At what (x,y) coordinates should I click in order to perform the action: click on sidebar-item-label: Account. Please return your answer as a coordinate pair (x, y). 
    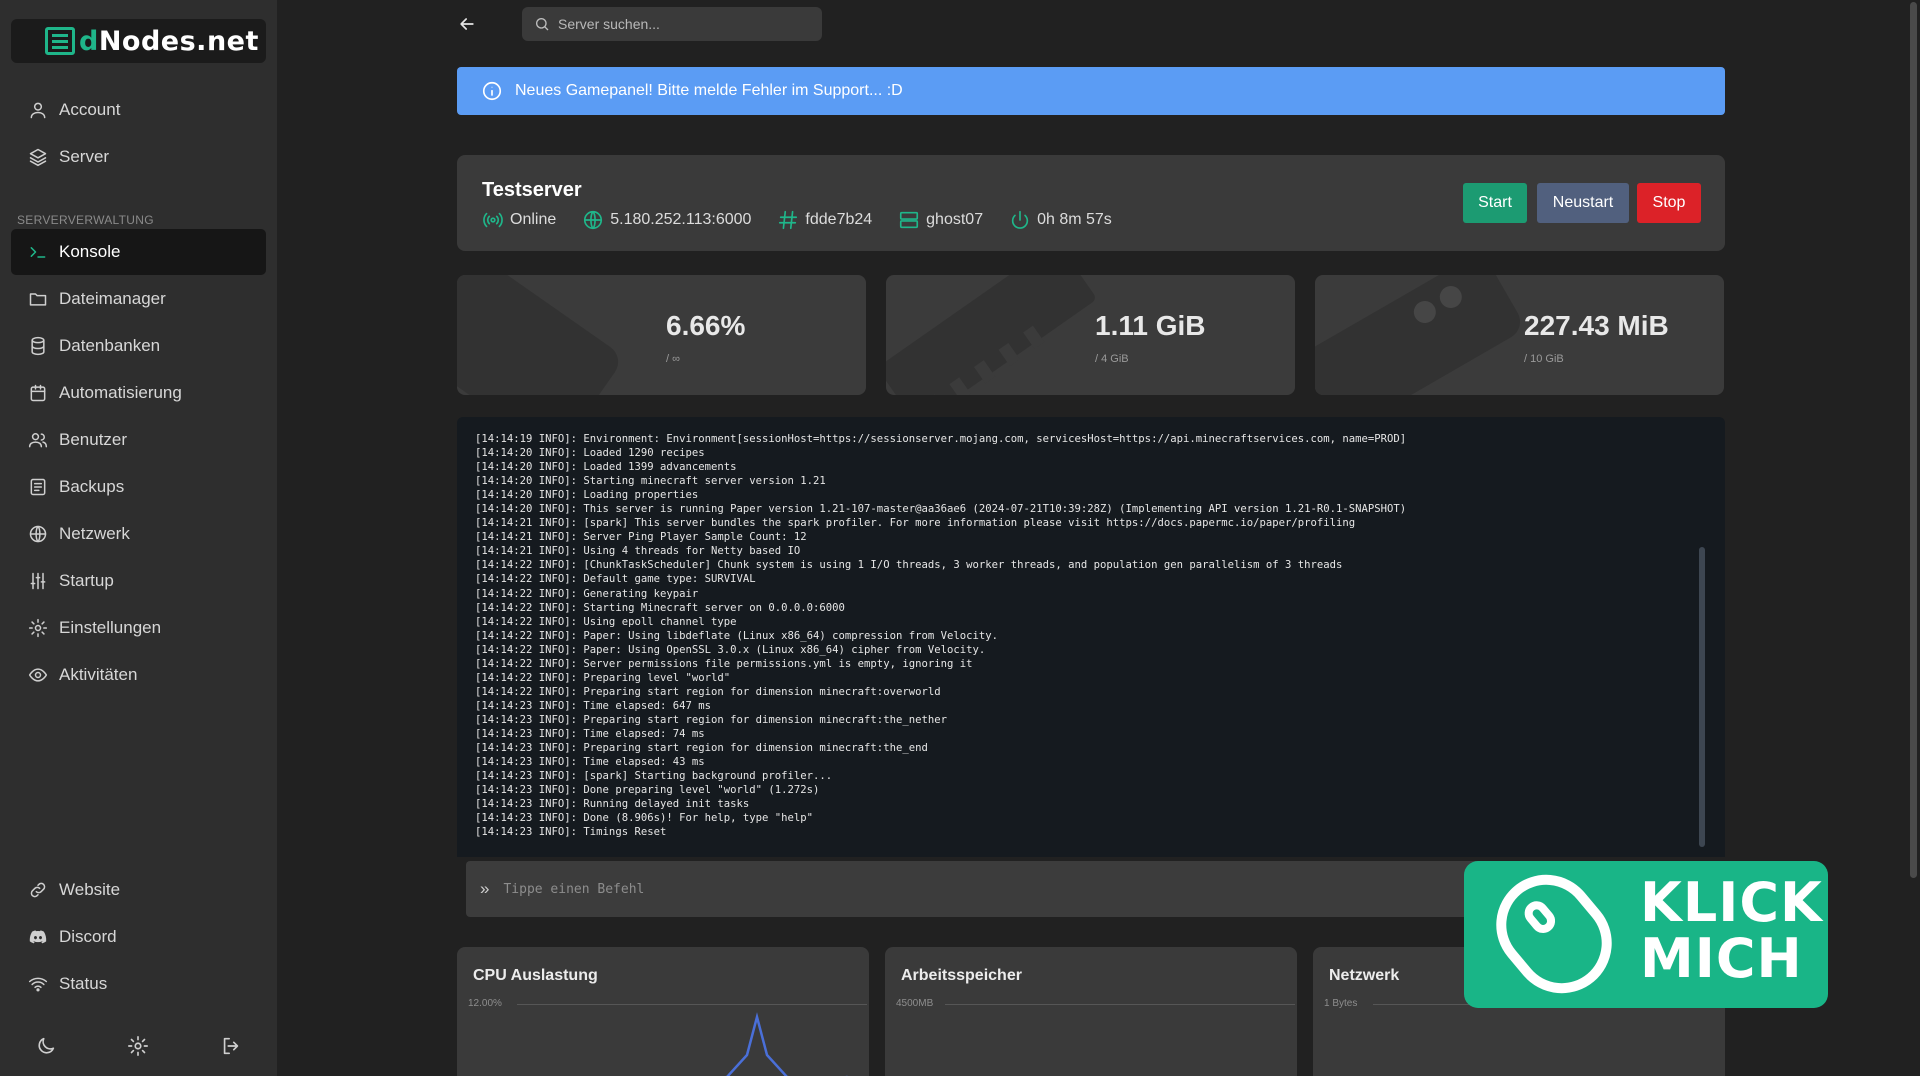
    Looking at the image, I should click on (90, 109).